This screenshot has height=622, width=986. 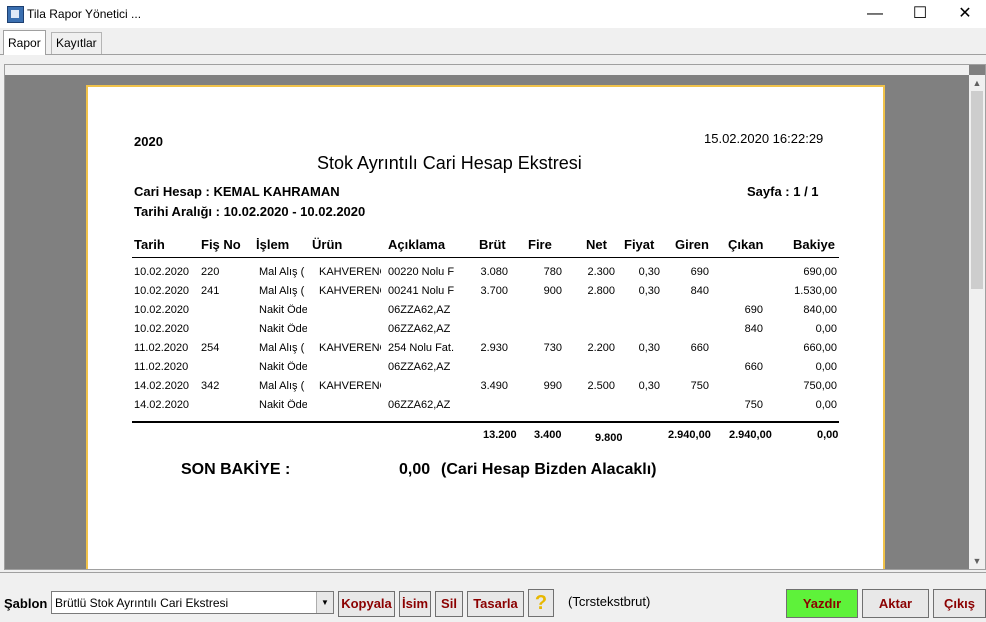 What do you see at coordinates (210, 386) in the screenshot?
I see `cell-fis-no: 342` at bounding box center [210, 386].